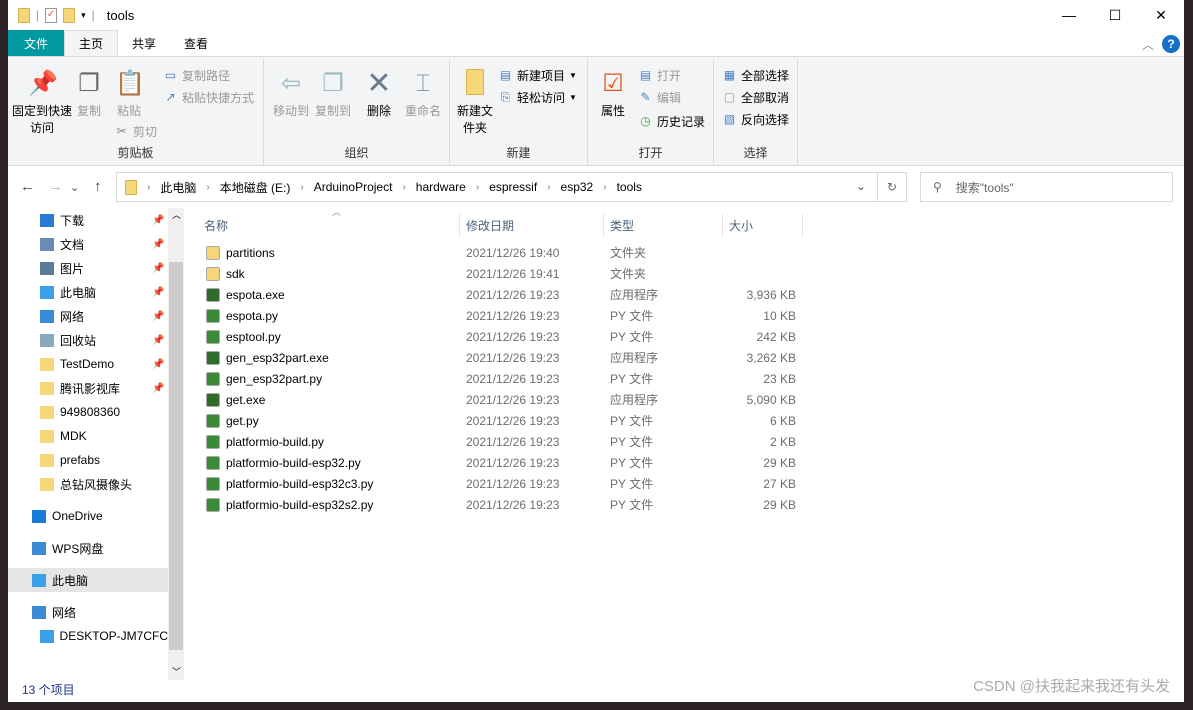 Image resolution: width=1193 pixels, height=710 pixels. What do you see at coordinates (88, 460) in the screenshot?
I see `sidebar-item: prefabs` at bounding box center [88, 460].